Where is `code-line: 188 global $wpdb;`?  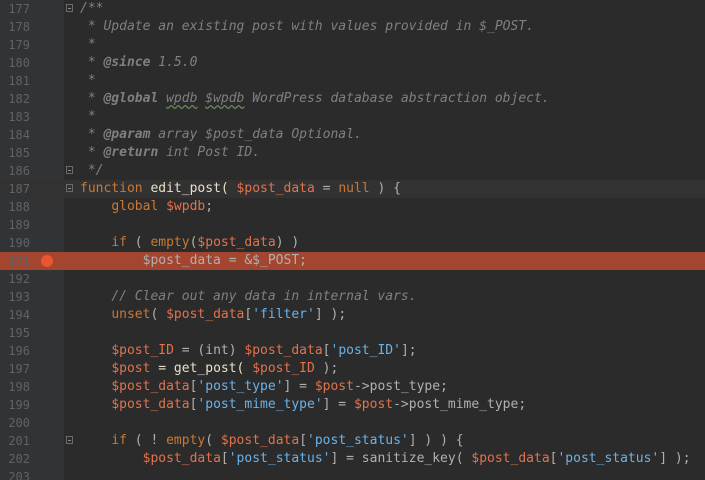
code-line: 188 global $wpdb; is located at coordinates (352, 207).